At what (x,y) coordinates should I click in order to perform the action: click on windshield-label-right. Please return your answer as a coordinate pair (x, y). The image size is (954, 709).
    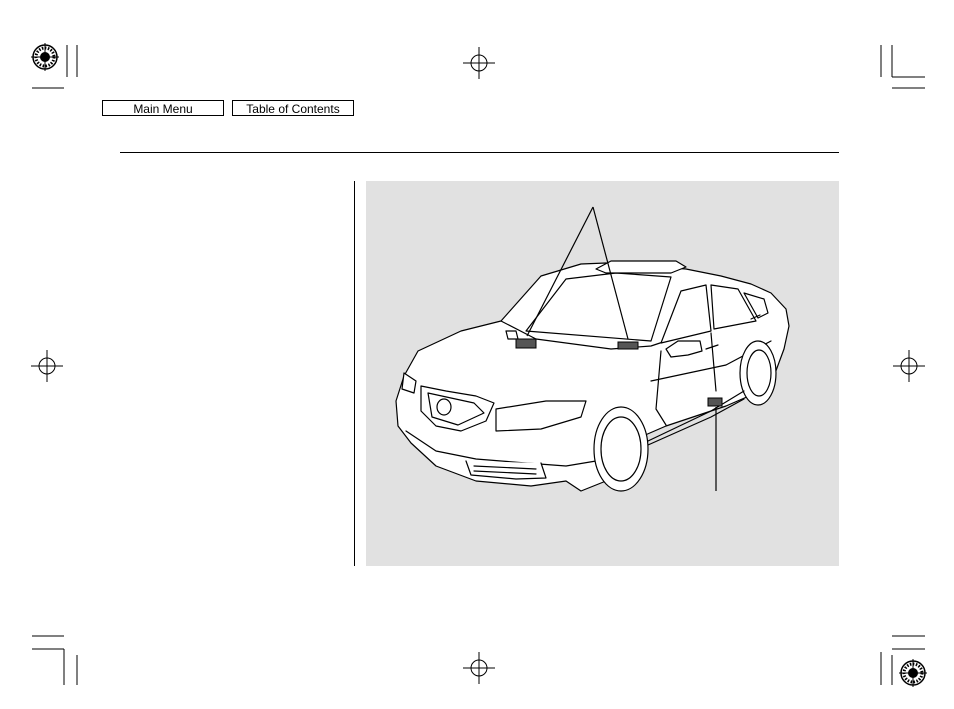
    Looking at the image, I should click on (628, 345).